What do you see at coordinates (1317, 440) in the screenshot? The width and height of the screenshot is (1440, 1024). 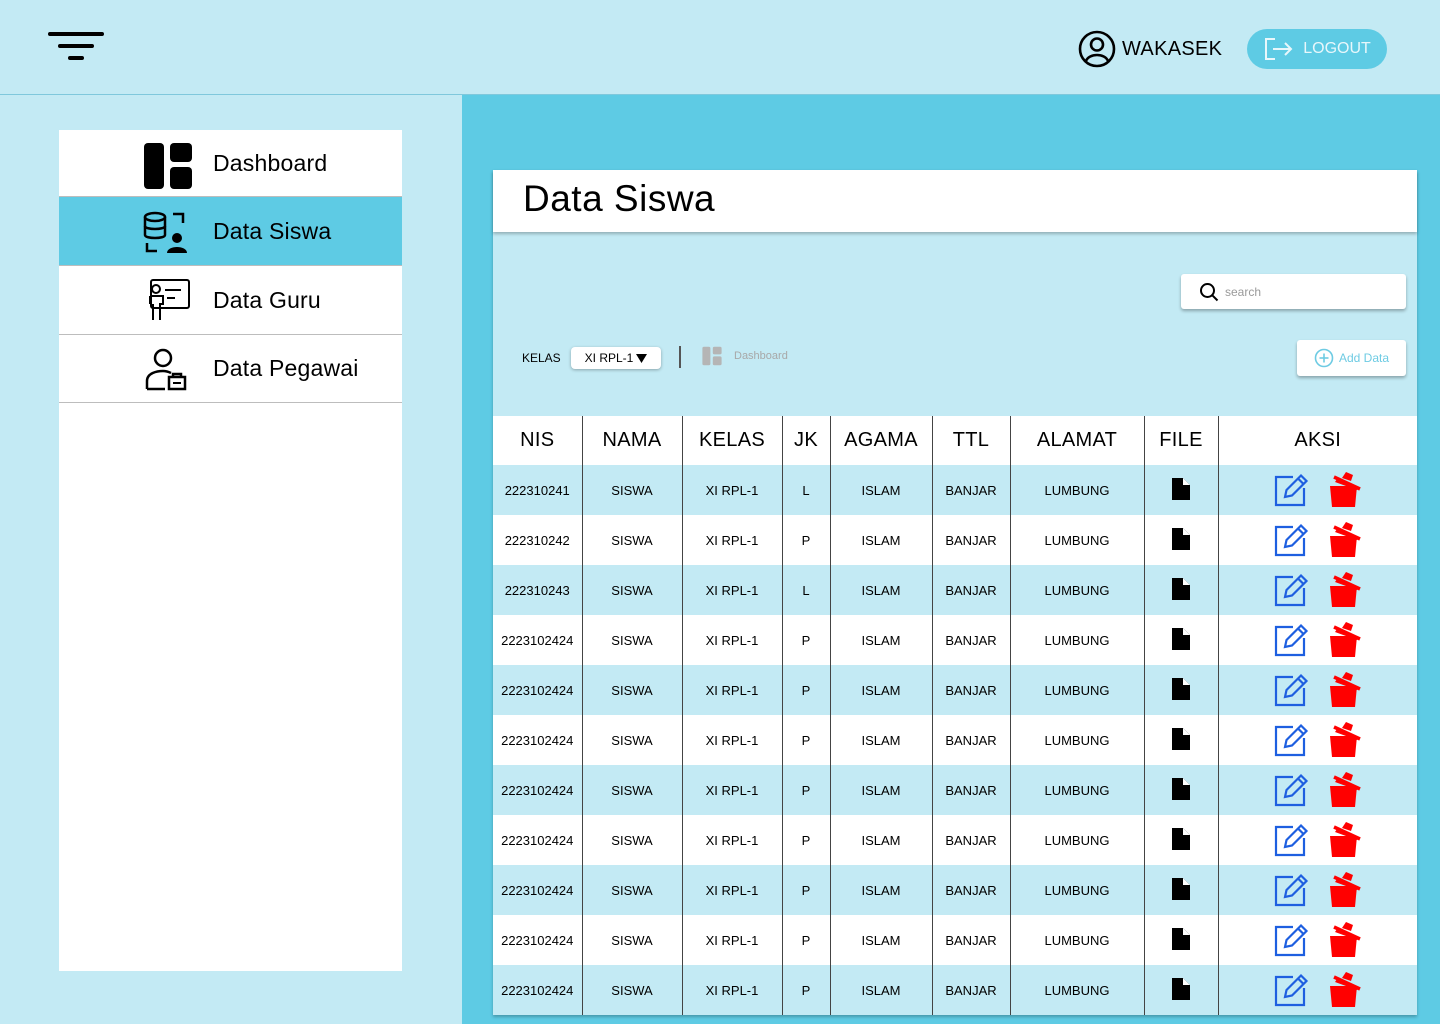 I see `column-header: AKSI` at bounding box center [1317, 440].